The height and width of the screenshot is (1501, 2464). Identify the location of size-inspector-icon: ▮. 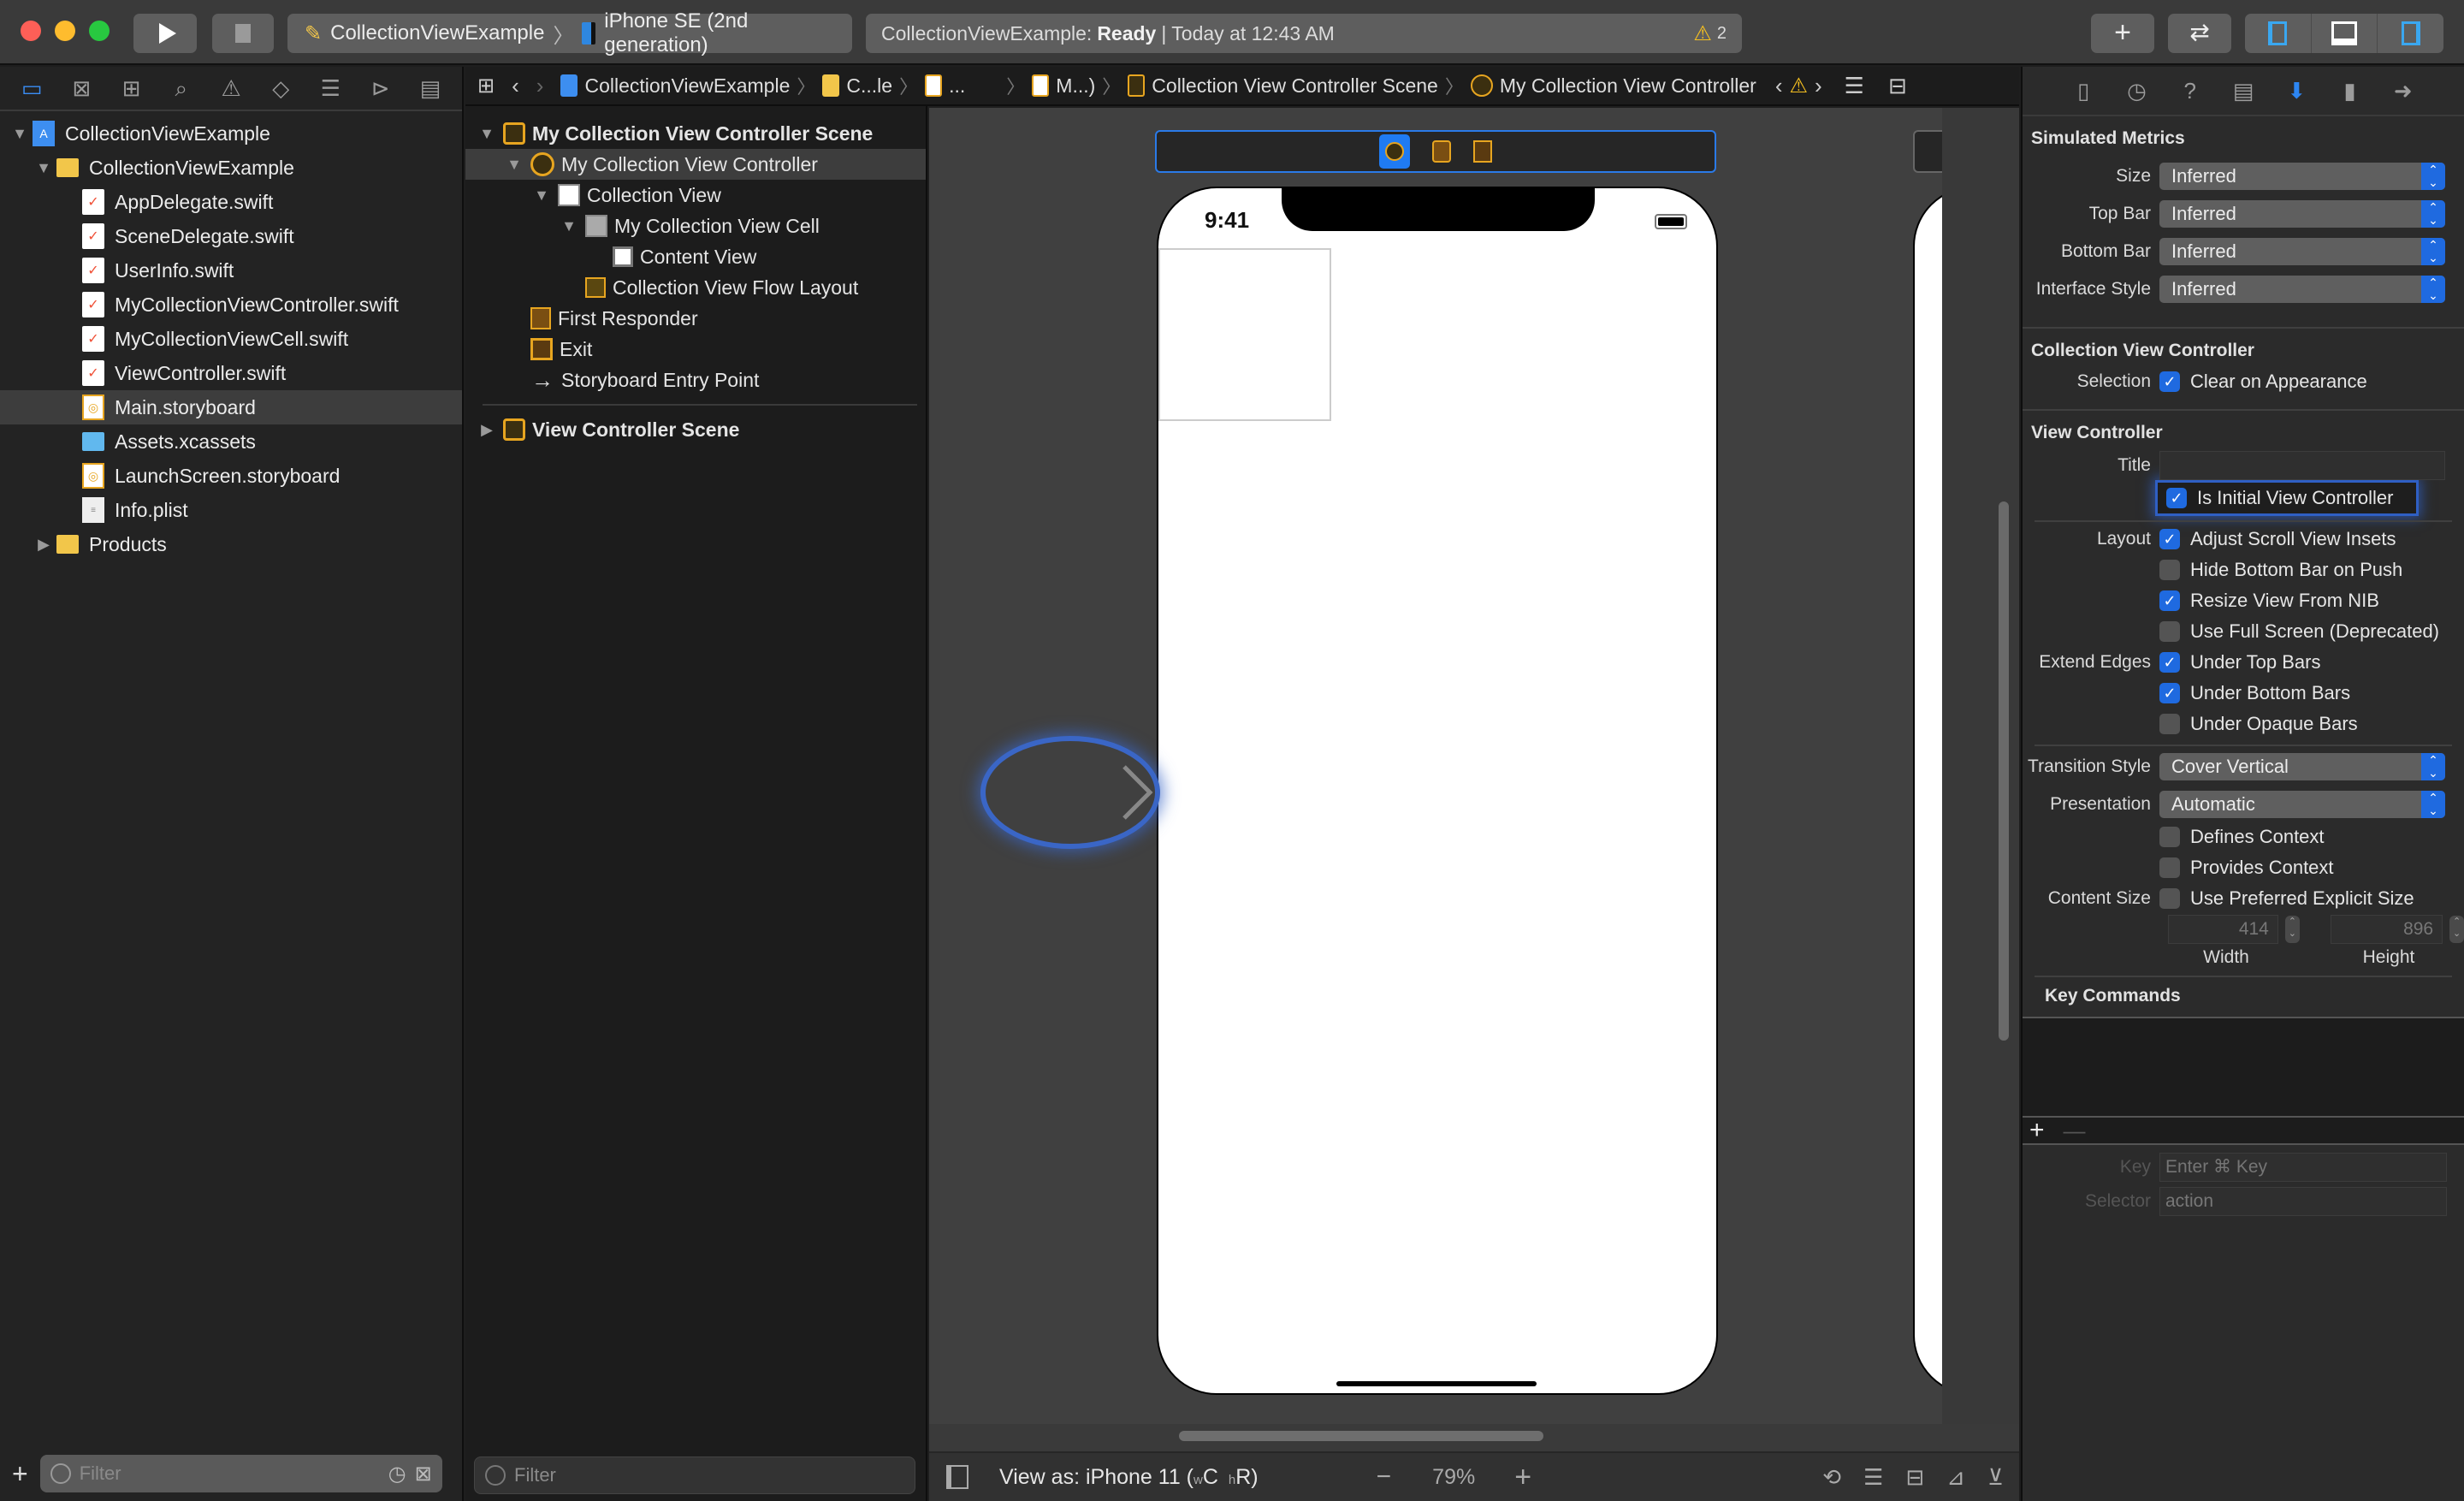
(2350, 91).